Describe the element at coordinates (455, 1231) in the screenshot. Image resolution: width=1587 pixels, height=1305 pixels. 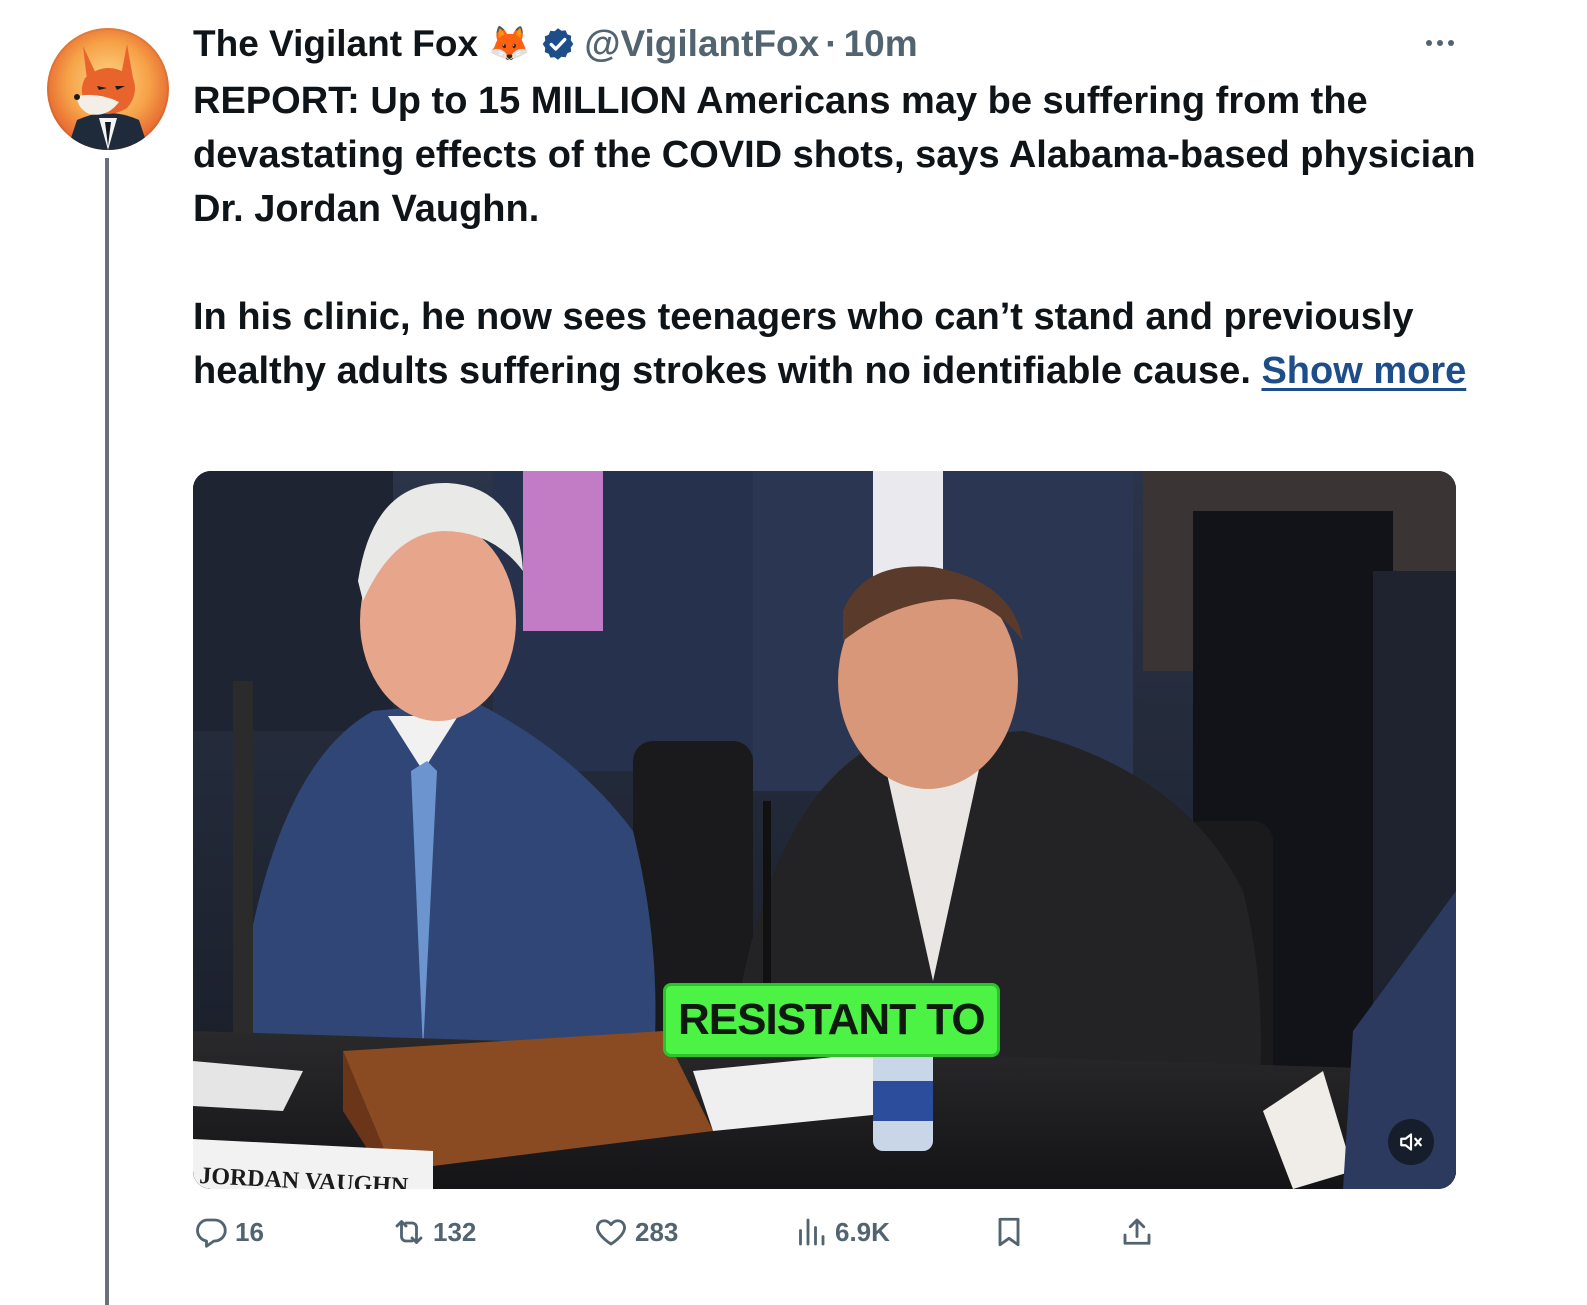
I see `retweet-count: 132` at that location.